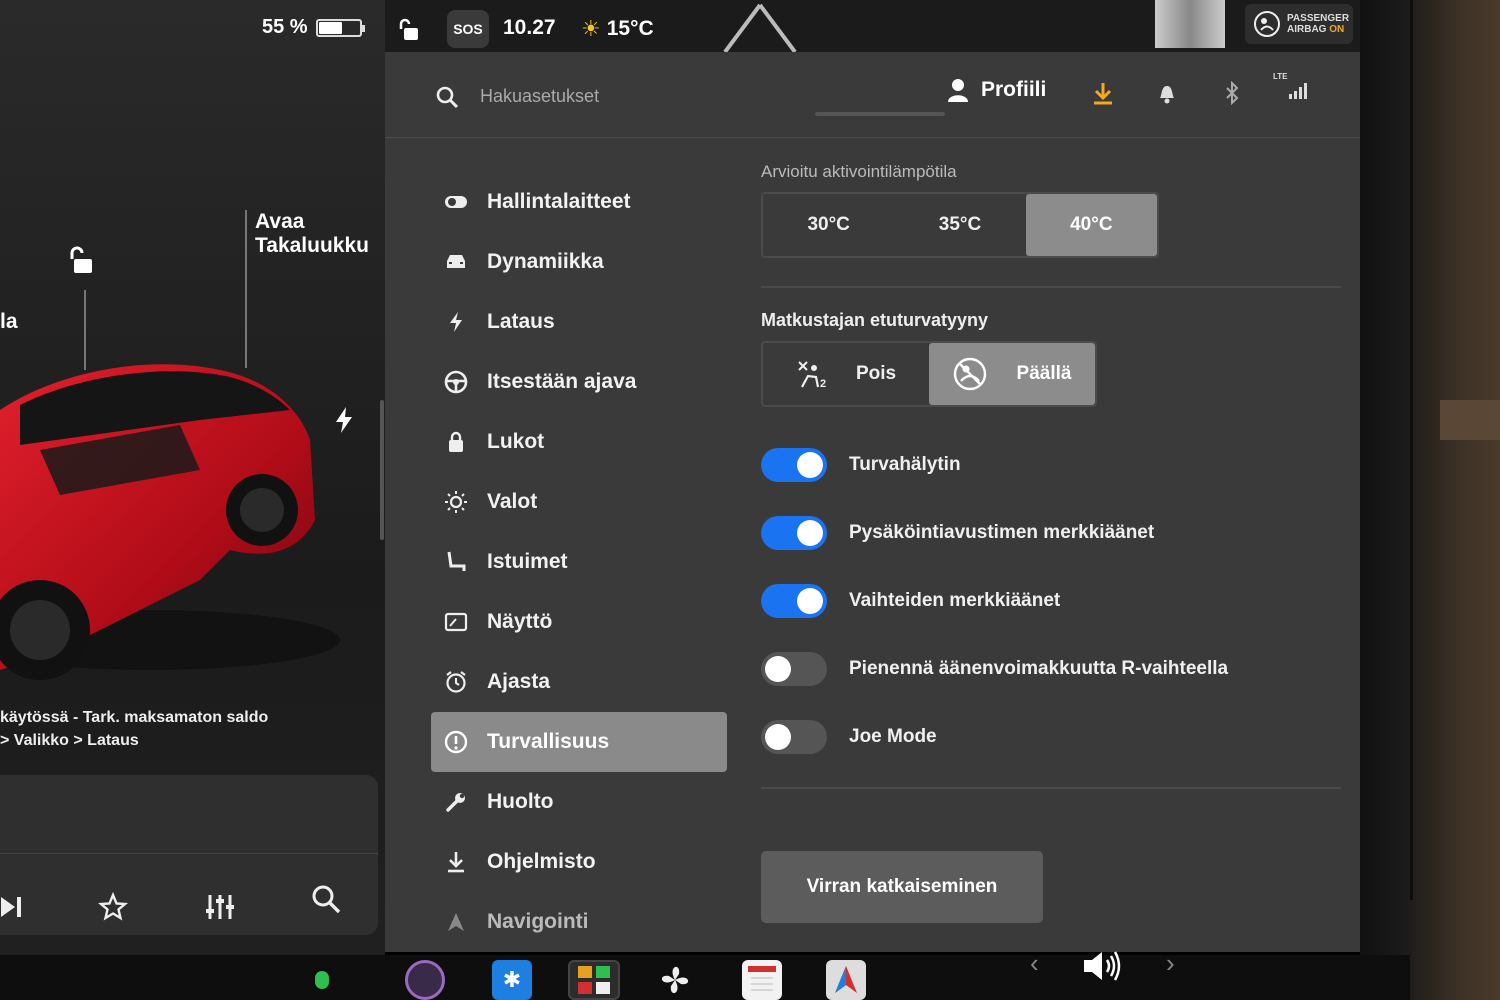  Describe the element at coordinates (246, 289) in the screenshot. I see `leader-line` at that location.